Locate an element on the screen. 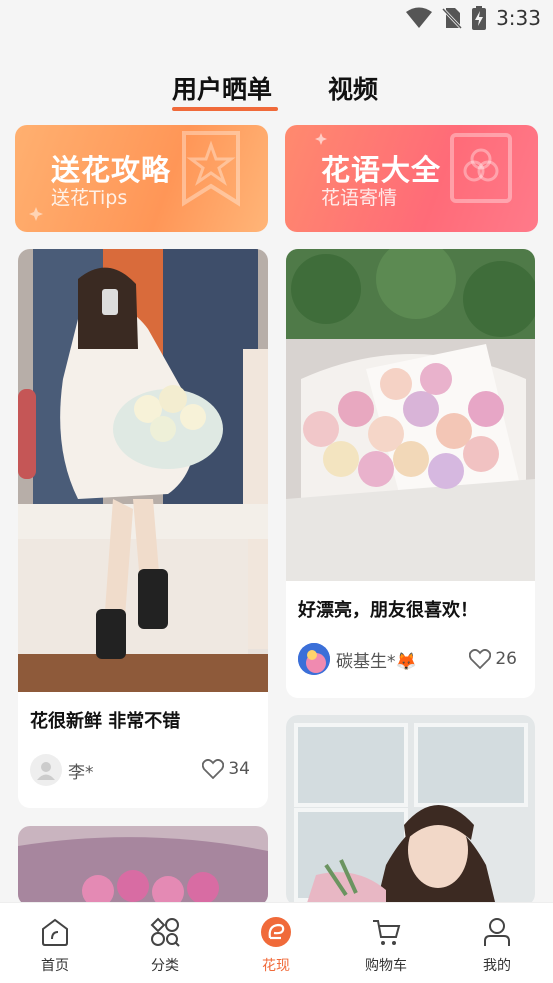 The height and width of the screenshot is (983, 553). post-author: 李* is located at coordinates (62, 770).